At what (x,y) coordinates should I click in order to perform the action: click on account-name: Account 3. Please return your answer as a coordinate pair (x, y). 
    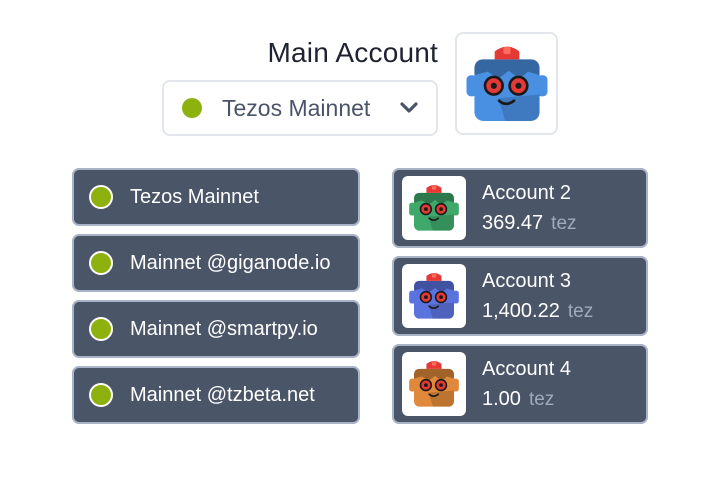
    Looking at the image, I should click on (526, 280).